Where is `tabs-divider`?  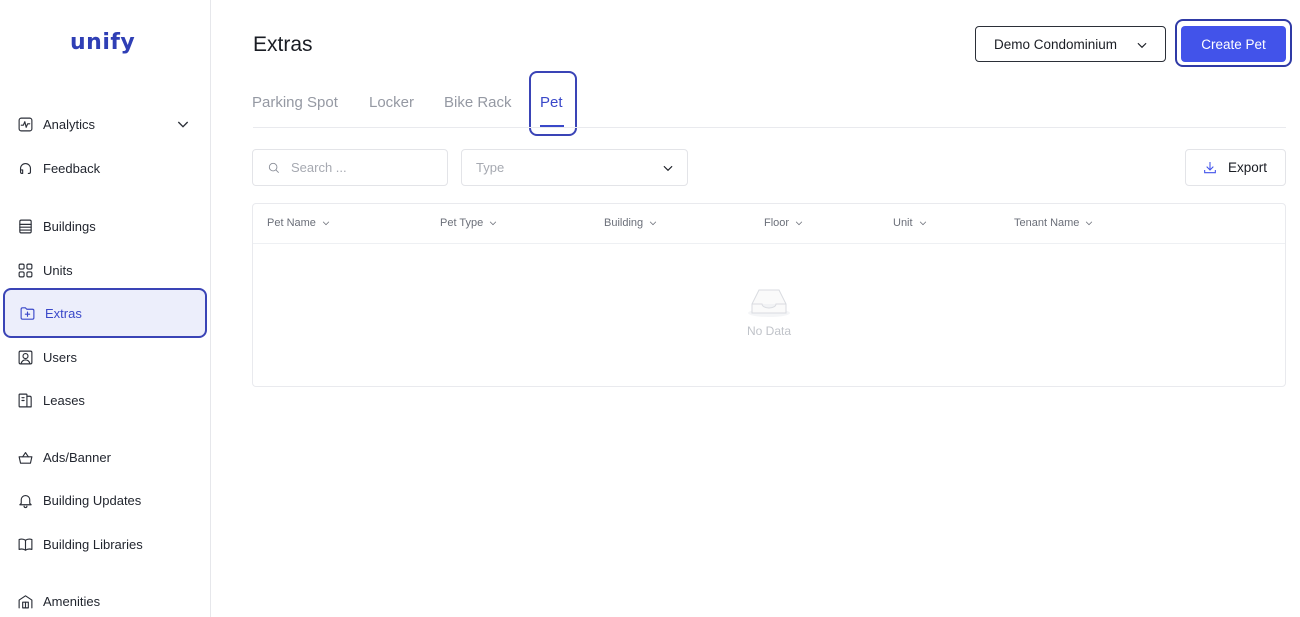
tabs-divider is located at coordinates (769, 127).